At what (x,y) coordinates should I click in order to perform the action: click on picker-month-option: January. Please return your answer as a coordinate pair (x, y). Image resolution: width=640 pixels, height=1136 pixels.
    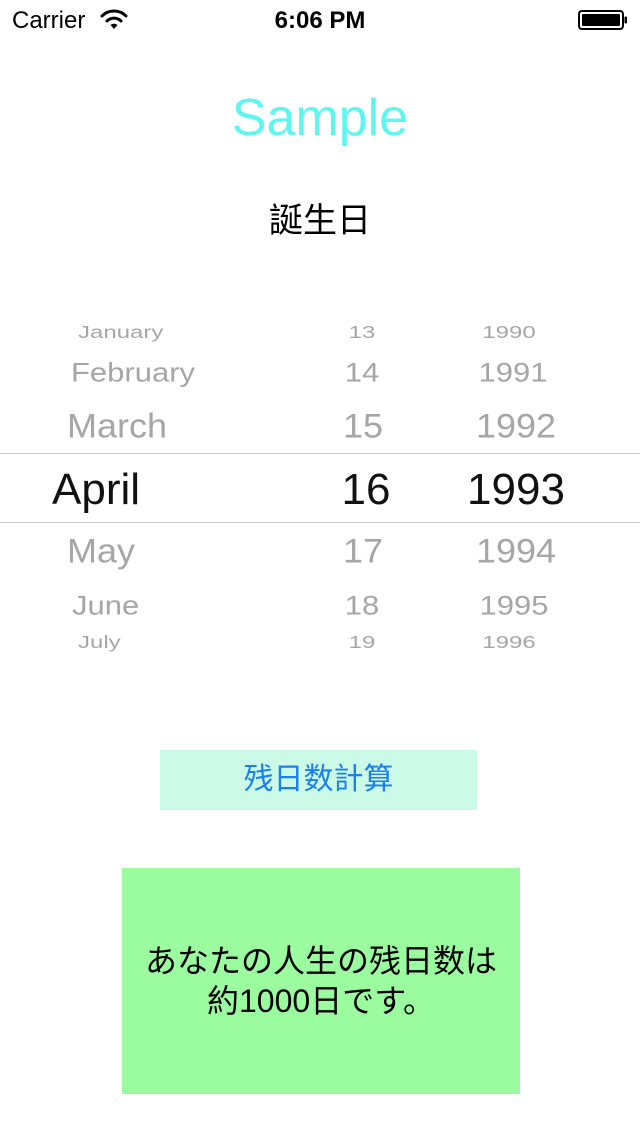
    Looking at the image, I should click on (120, 332).